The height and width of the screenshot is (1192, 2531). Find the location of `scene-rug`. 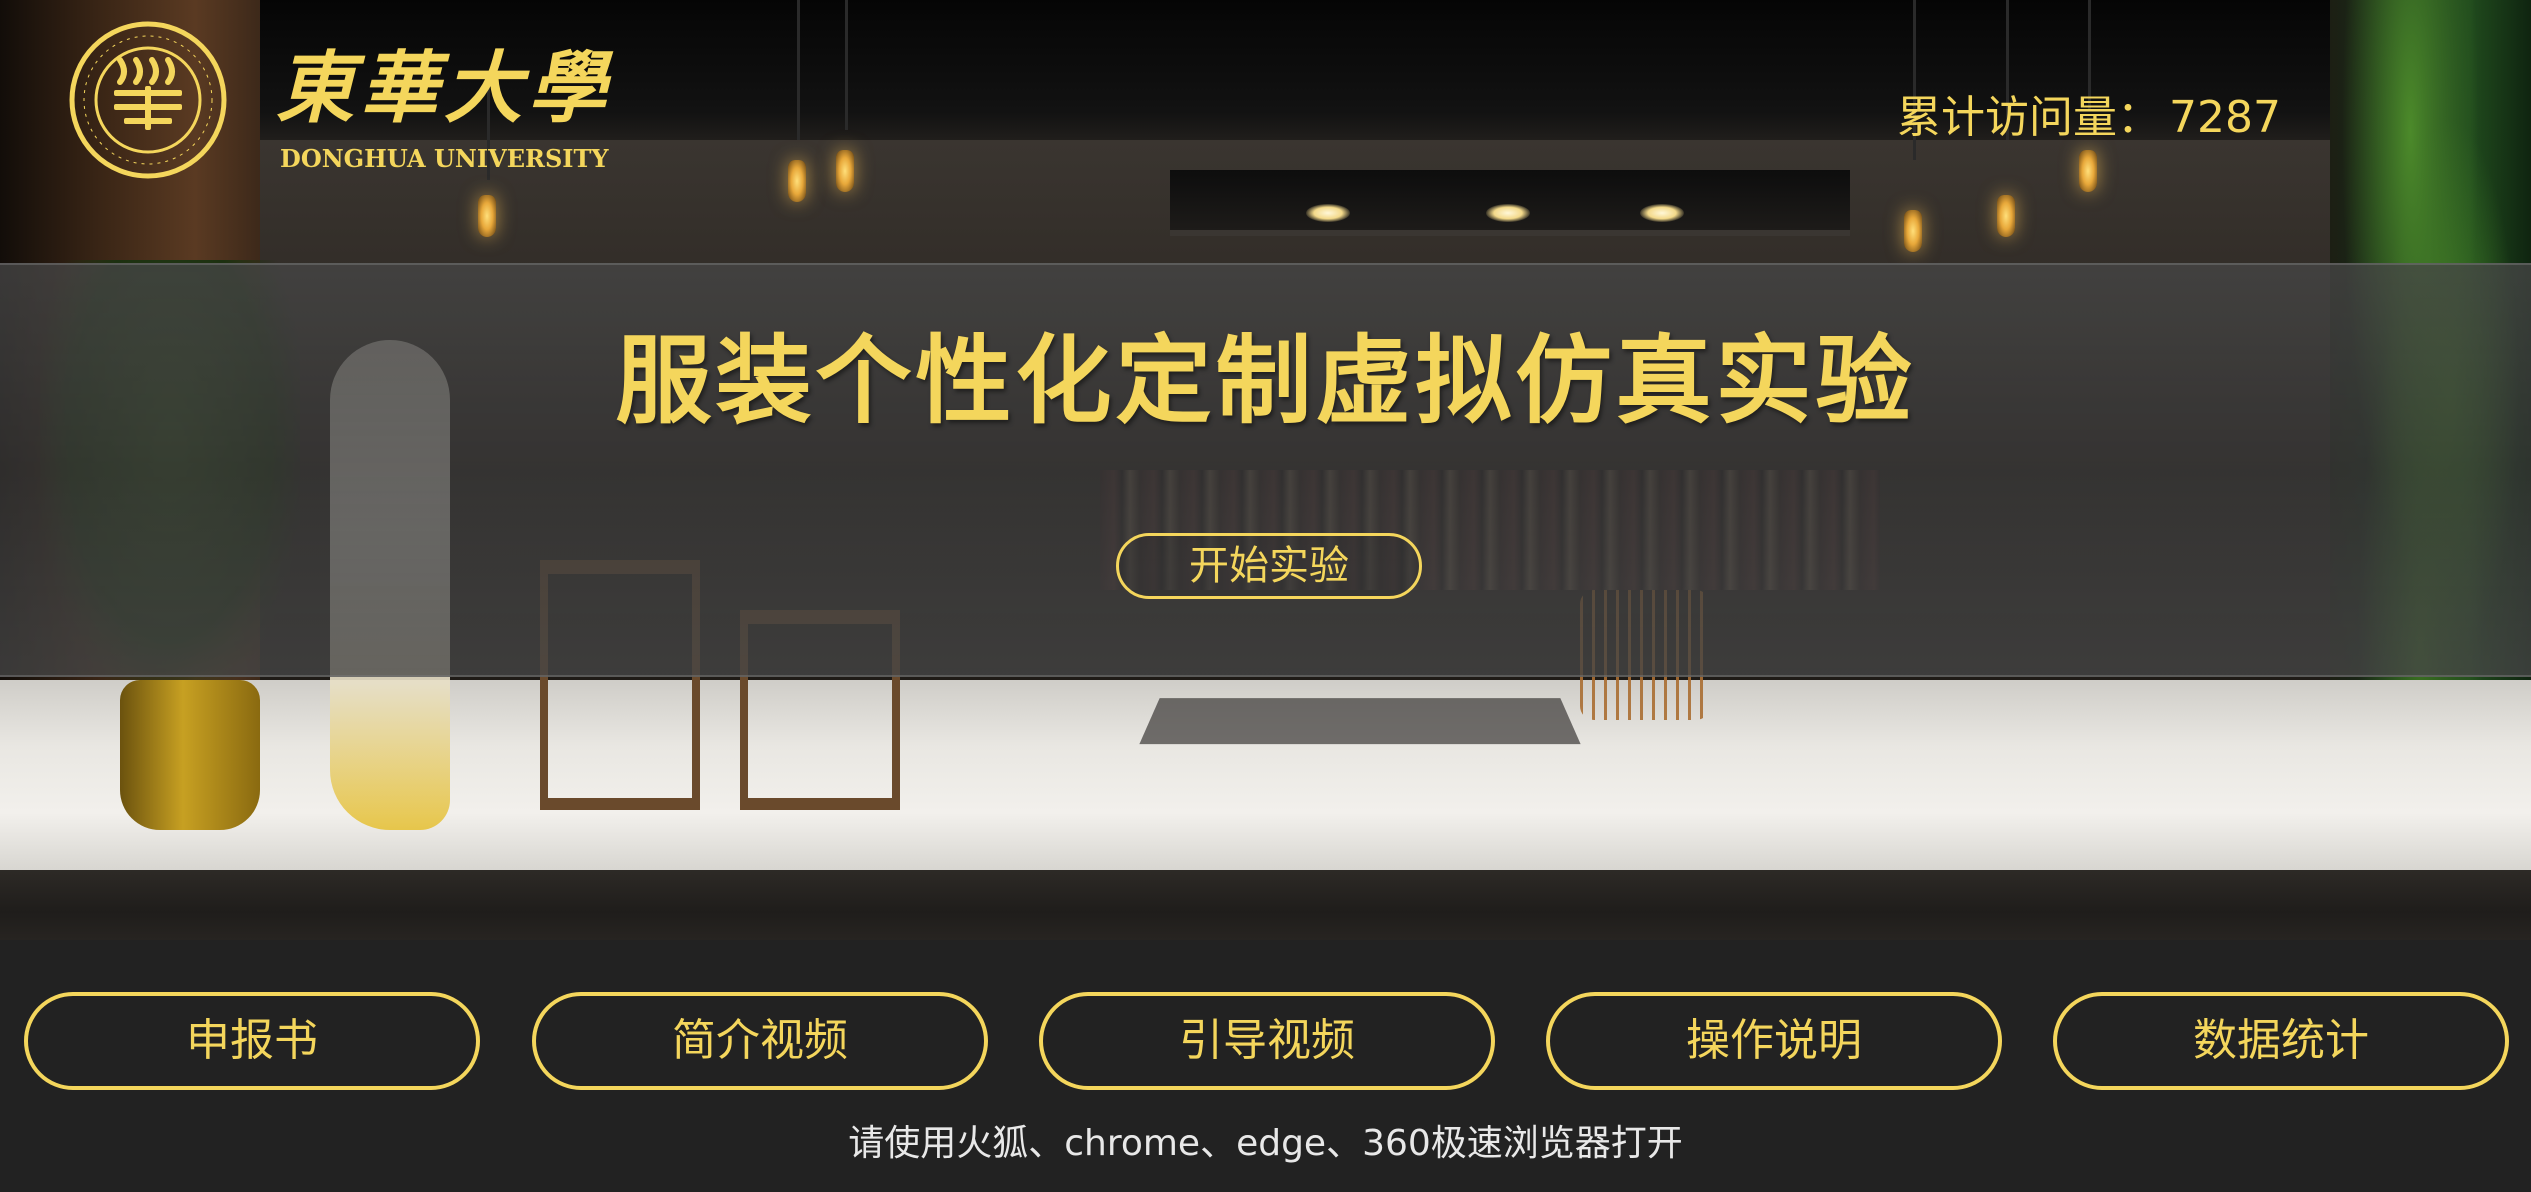

scene-rug is located at coordinates (1360, 721).